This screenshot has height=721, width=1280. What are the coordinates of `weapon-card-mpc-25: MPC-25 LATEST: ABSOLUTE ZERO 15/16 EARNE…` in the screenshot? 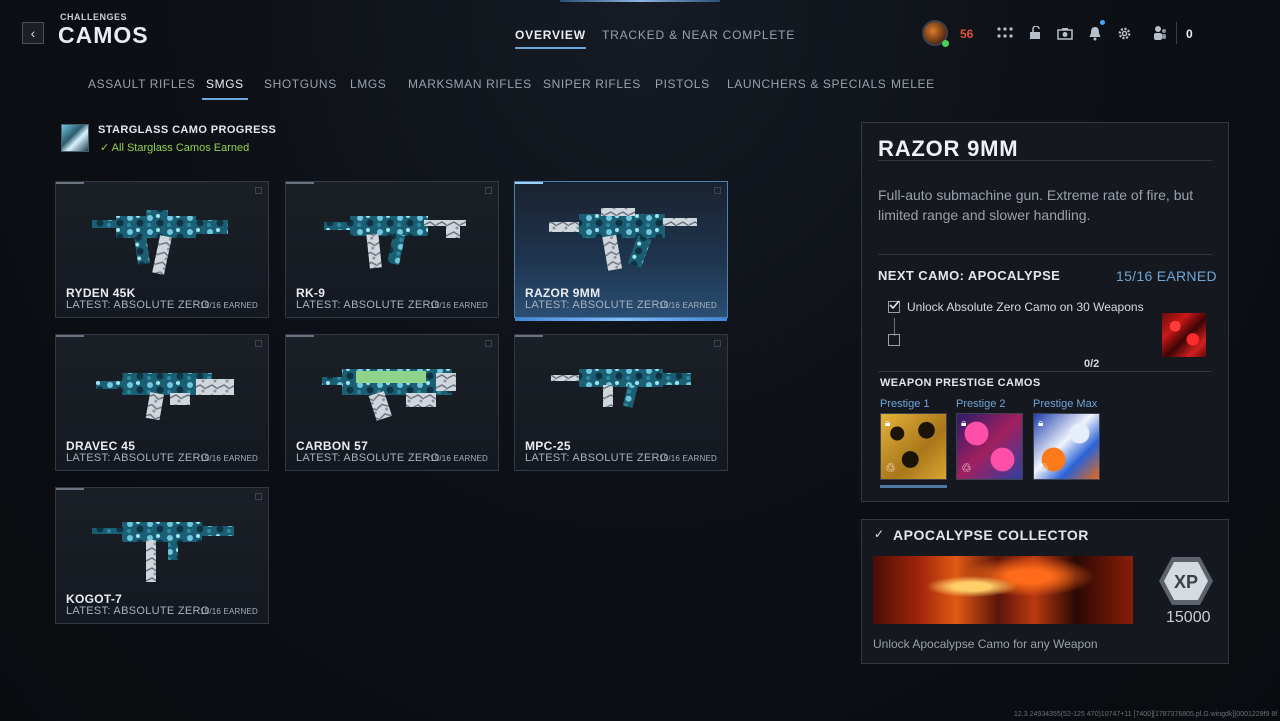 It's located at (621, 402).